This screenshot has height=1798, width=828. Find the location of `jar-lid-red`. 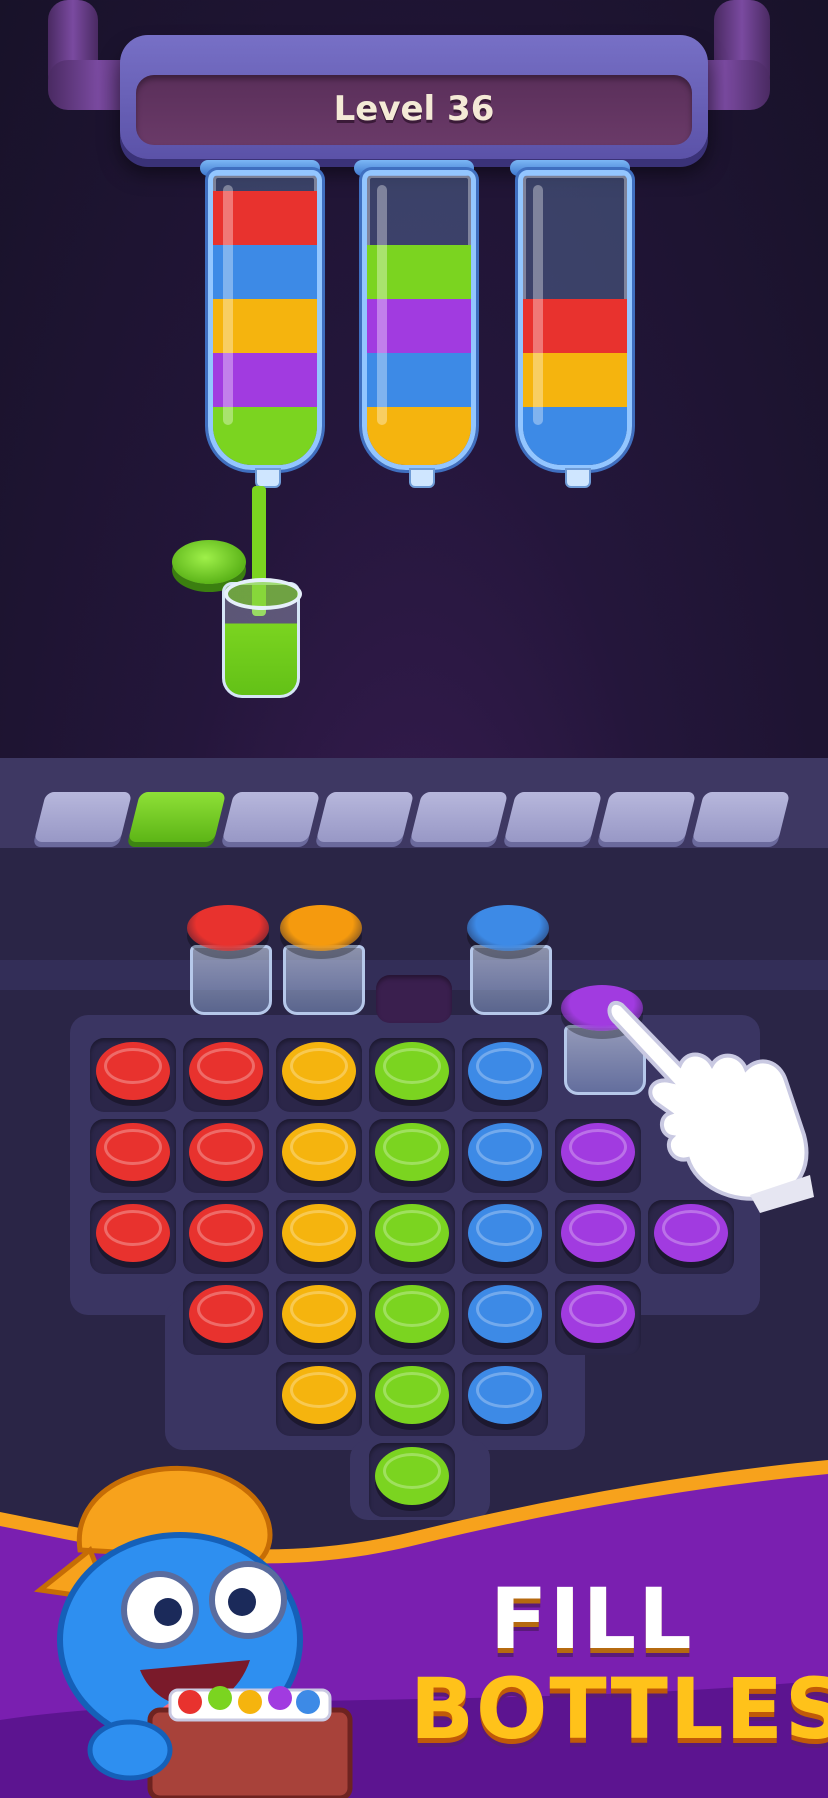

jar-lid-red is located at coordinates (228, 928).